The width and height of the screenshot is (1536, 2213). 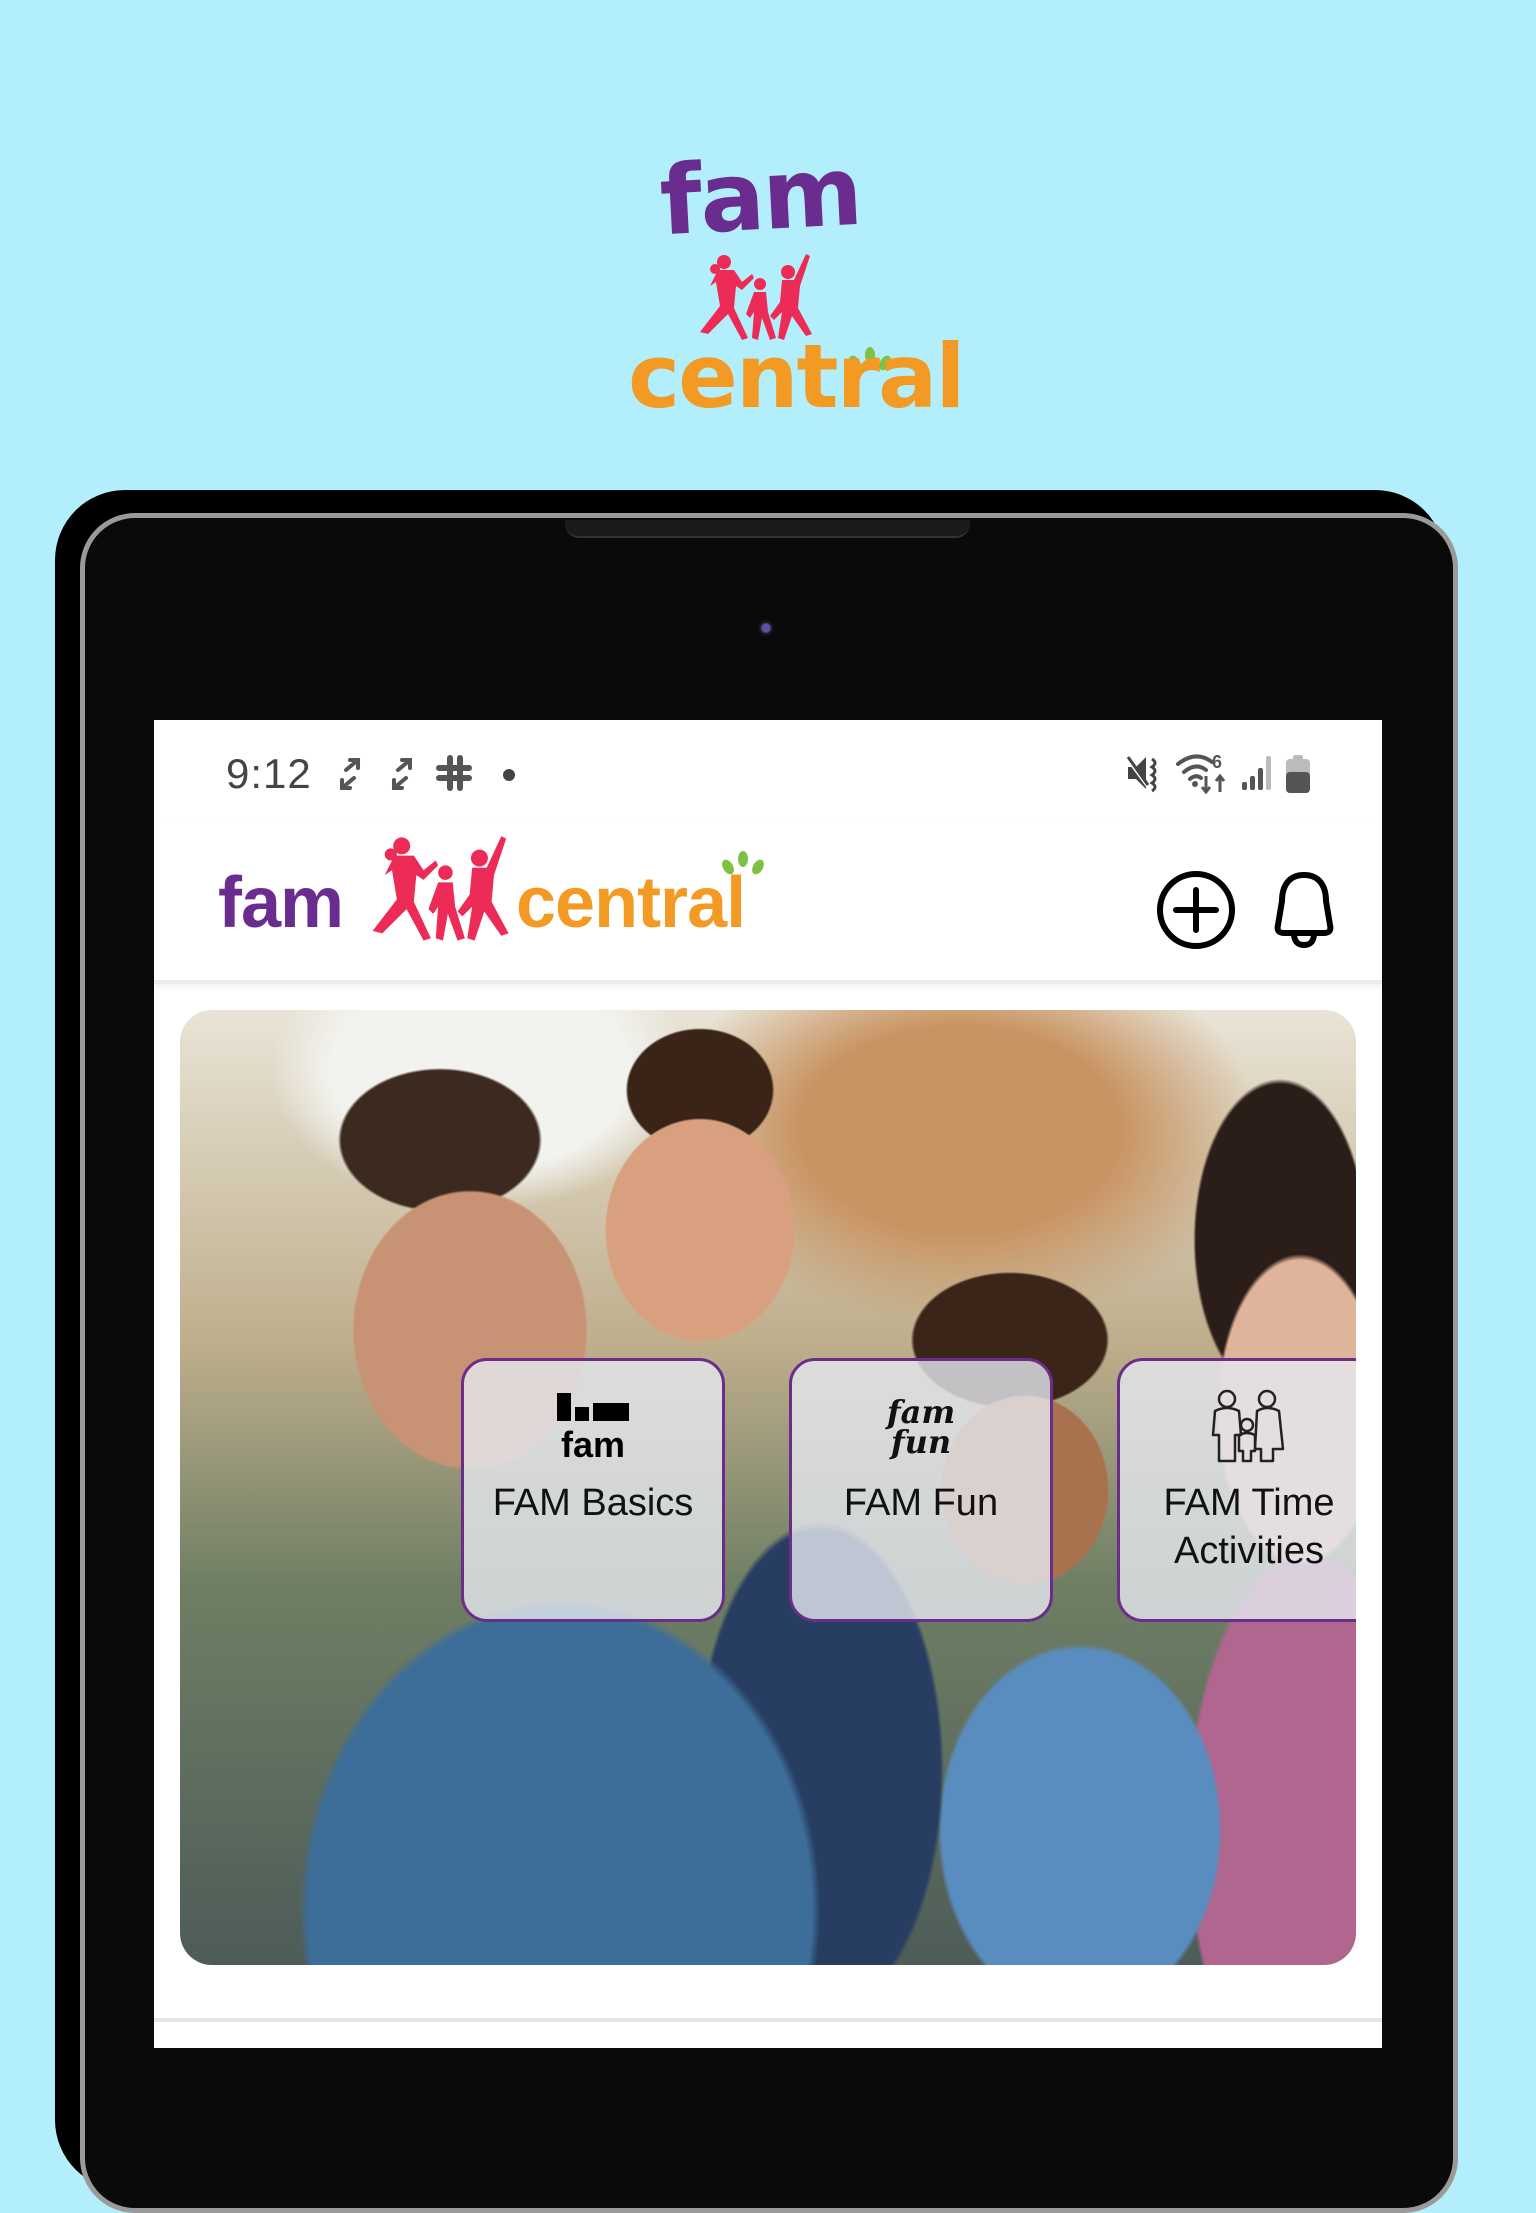 What do you see at coordinates (593, 1406) in the screenshot?
I see `fam-basics-bars-icon` at bounding box center [593, 1406].